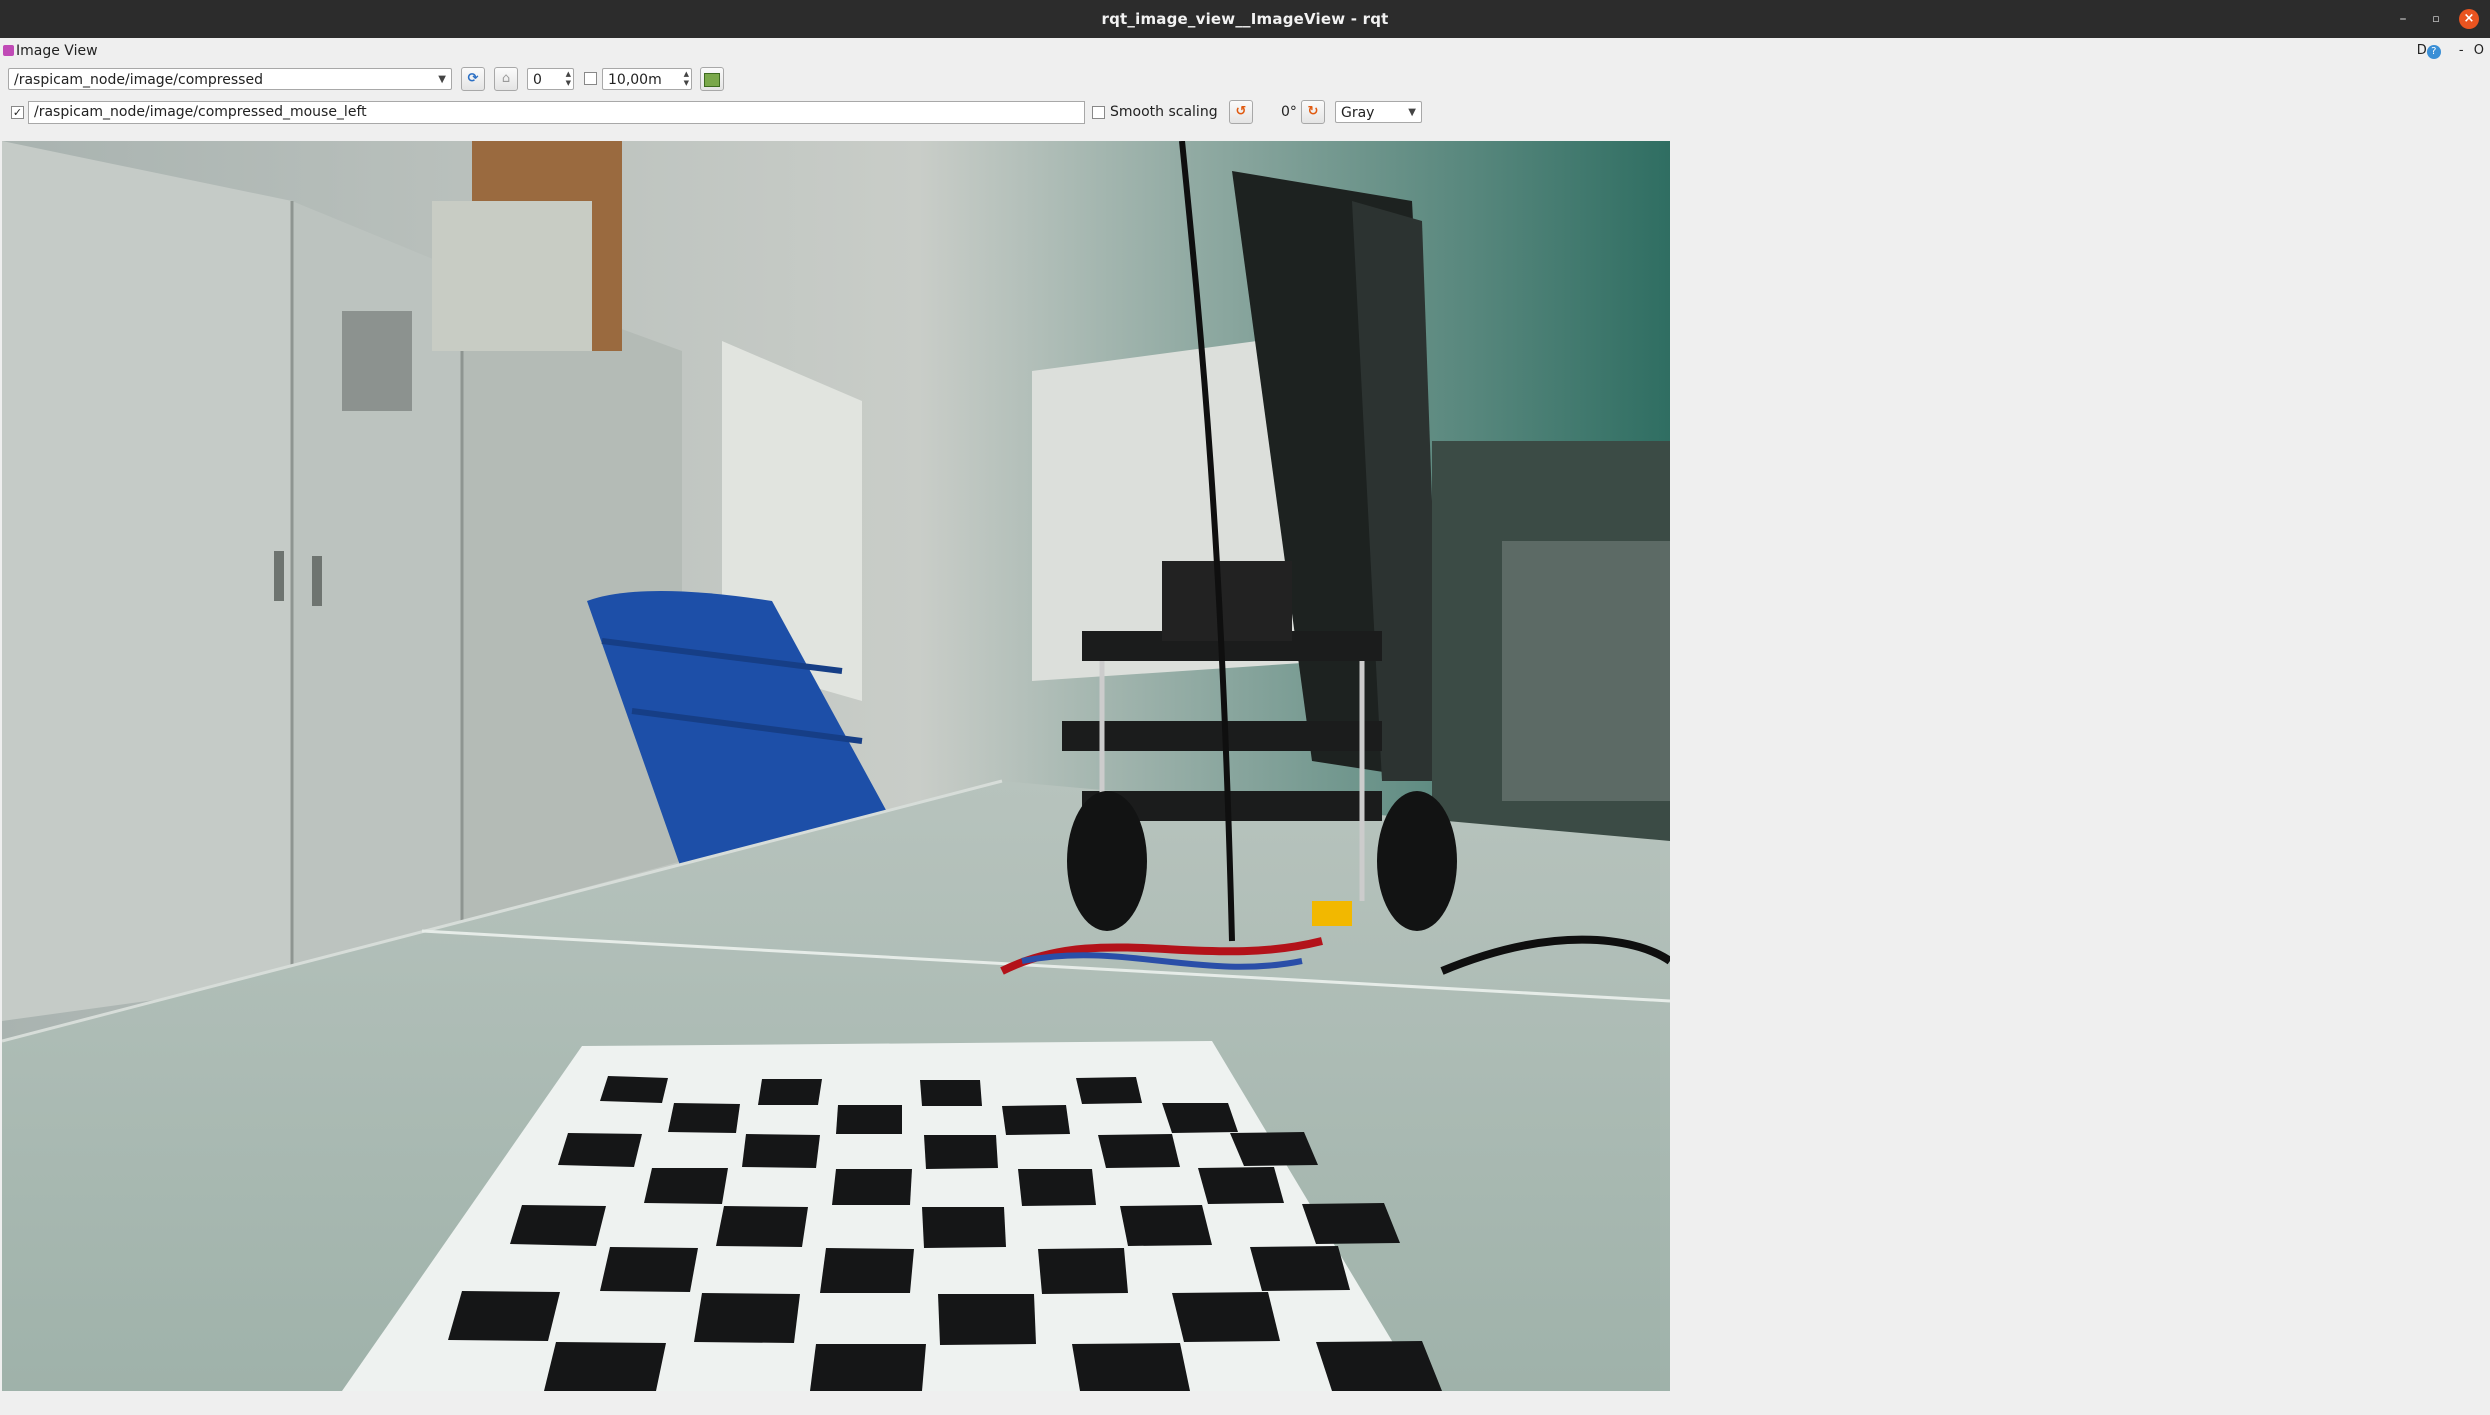 Image resolution: width=2490 pixels, height=1415 pixels. Describe the element at coordinates (1378, 112) in the screenshot. I see `colormap-select: Gray ▼` at that location.